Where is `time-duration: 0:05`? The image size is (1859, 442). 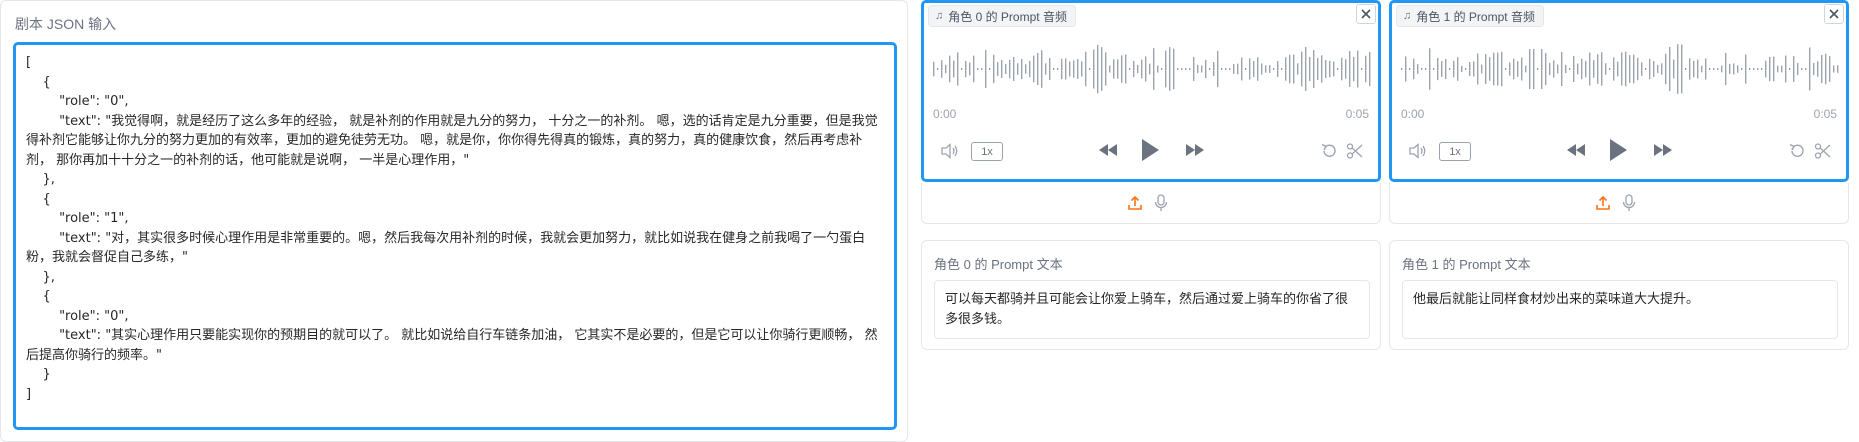 time-duration: 0:05 is located at coordinates (1825, 114).